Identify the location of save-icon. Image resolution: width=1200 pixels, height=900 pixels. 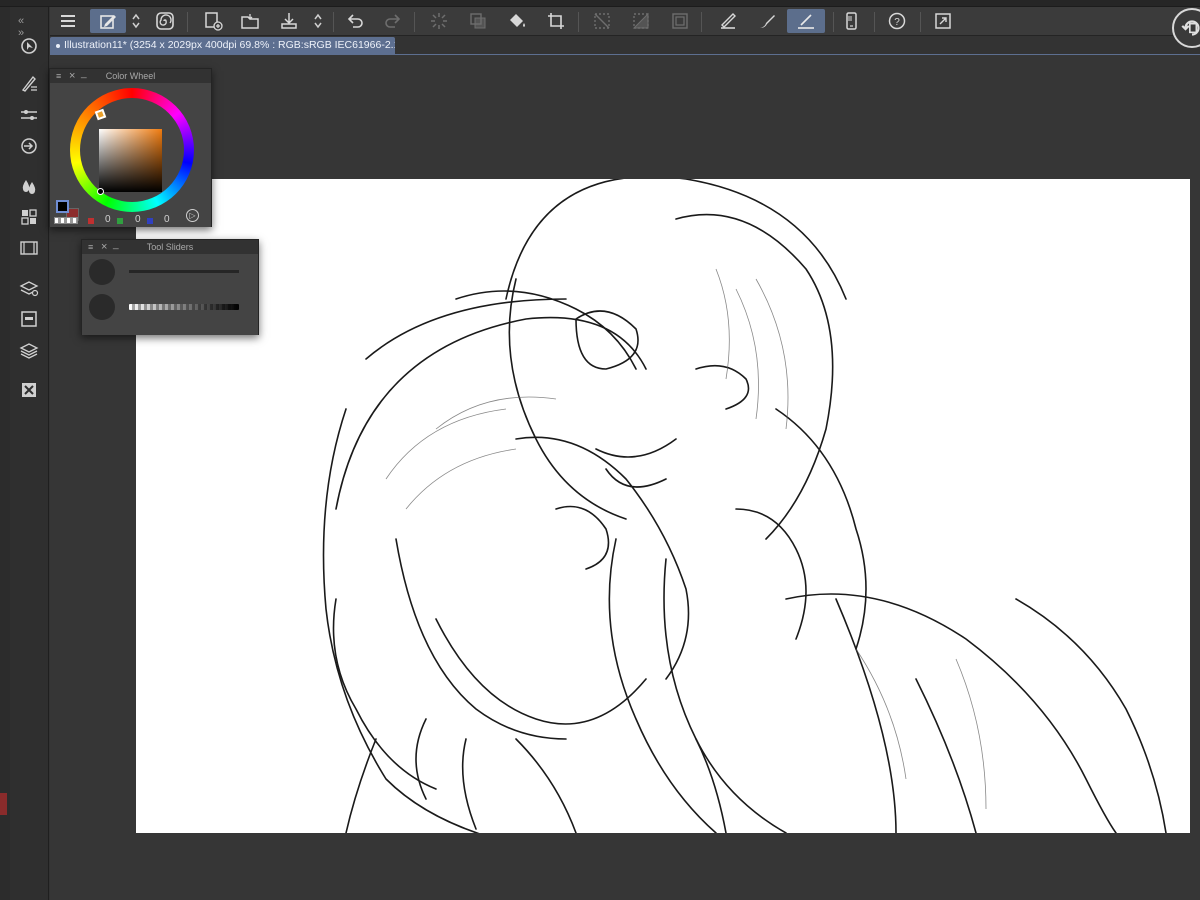
(289, 21).